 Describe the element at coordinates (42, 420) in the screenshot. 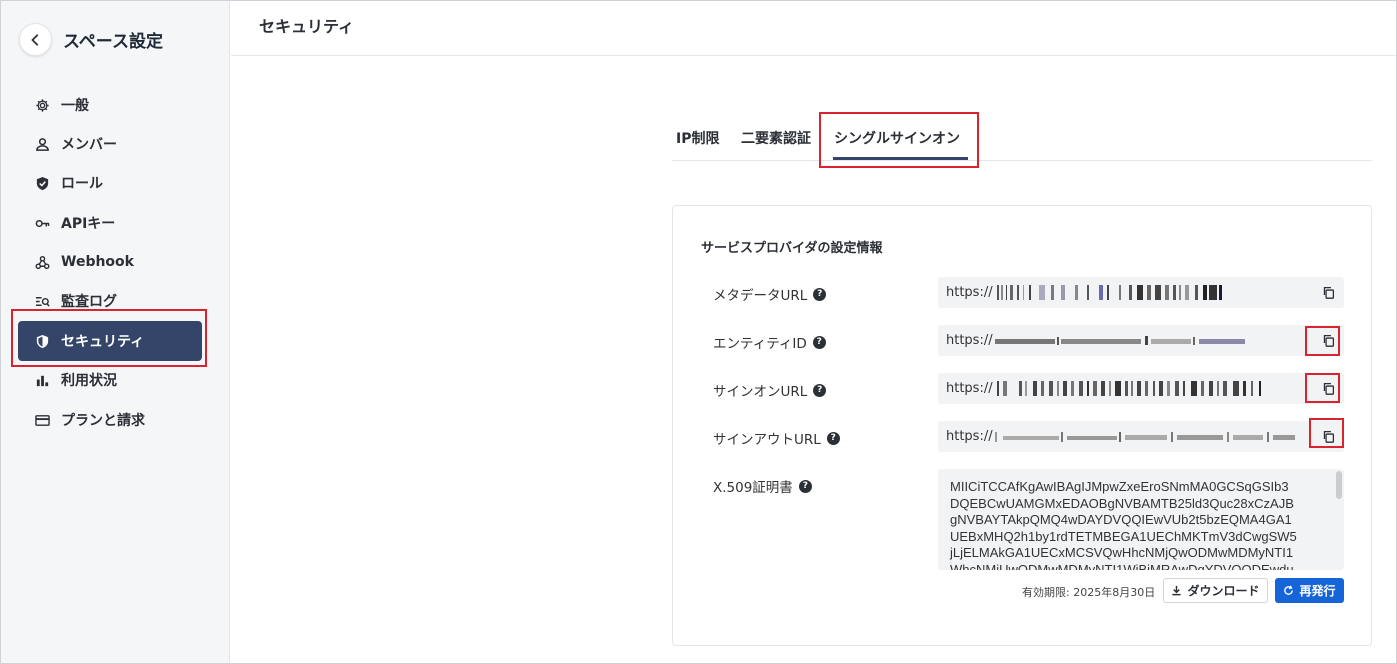

I see `credit-card-icon` at that location.